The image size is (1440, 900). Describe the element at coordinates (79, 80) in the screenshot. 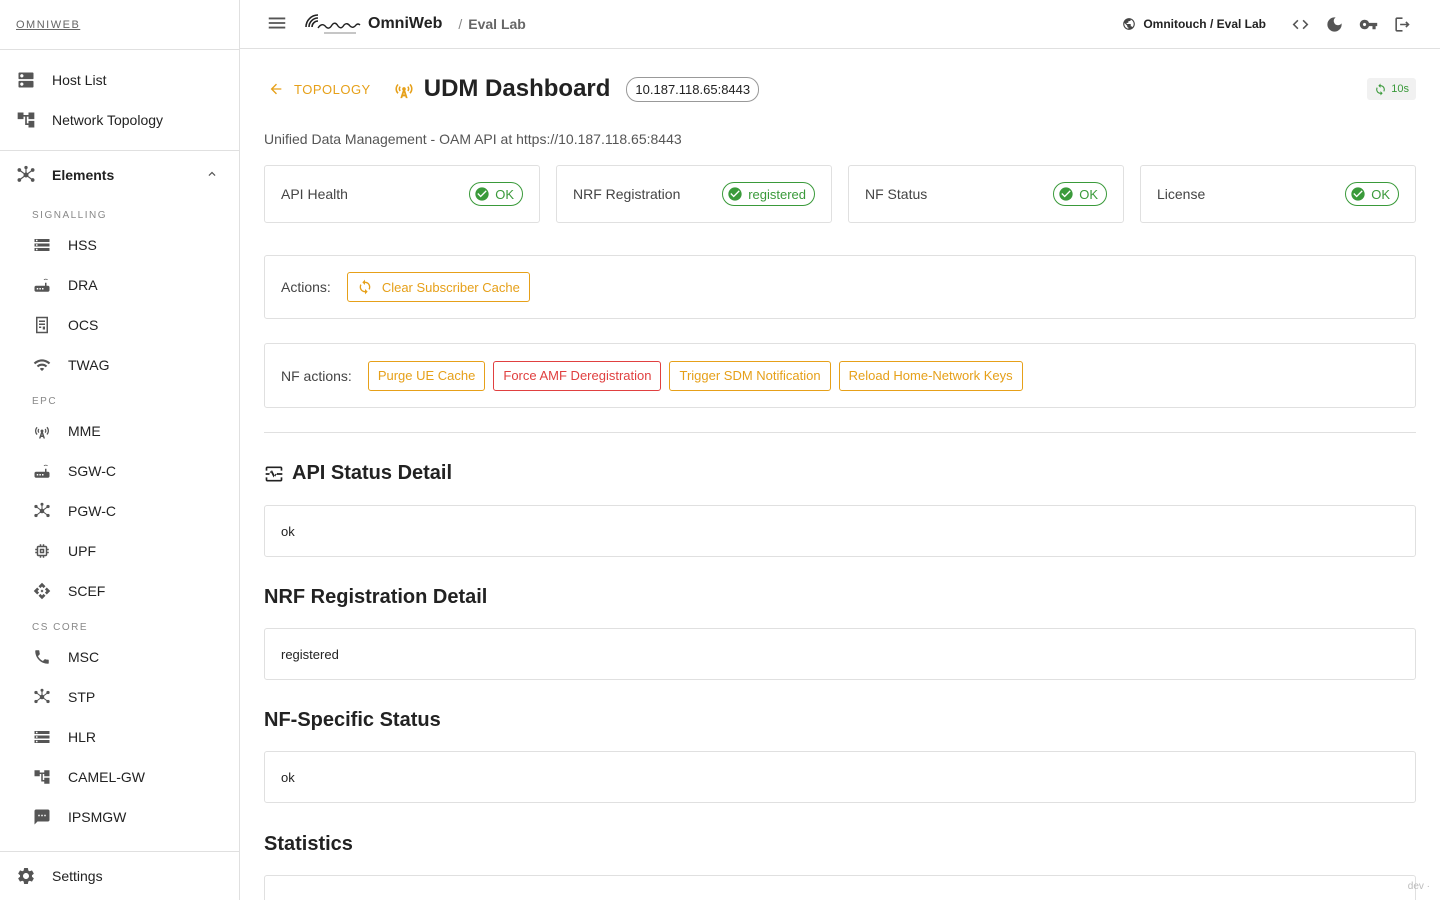

I see `sidebar-item-label: Host List` at that location.